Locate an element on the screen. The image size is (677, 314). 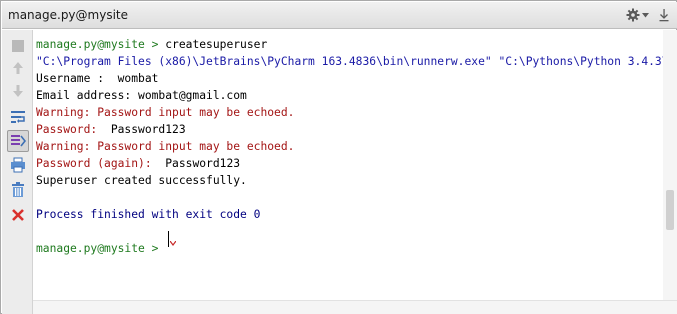
caret-marker-icon is located at coordinates (173, 243).